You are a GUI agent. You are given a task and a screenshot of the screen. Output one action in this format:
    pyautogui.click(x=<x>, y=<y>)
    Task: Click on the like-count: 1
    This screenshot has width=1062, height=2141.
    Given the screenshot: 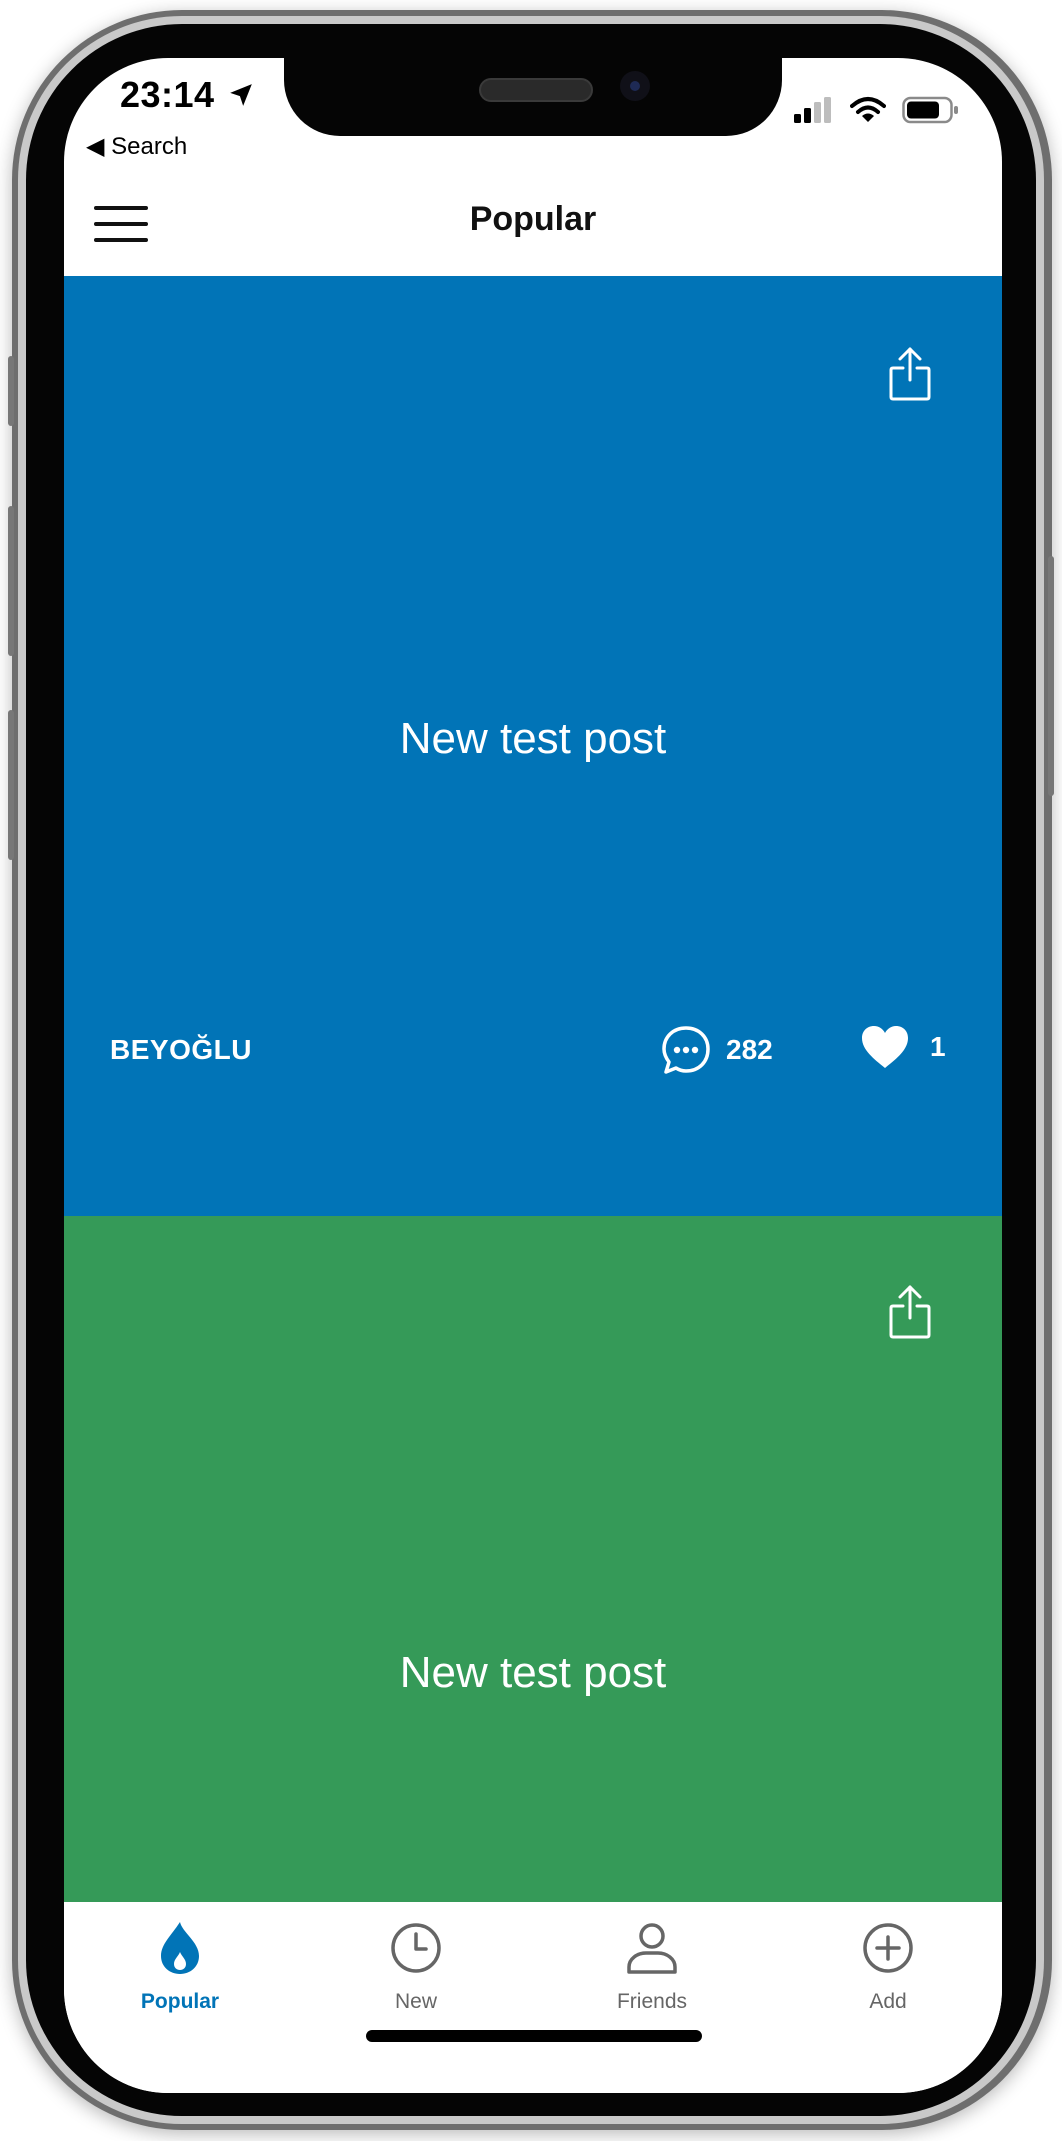 What is the action you would take?
    pyautogui.click(x=938, y=1046)
    